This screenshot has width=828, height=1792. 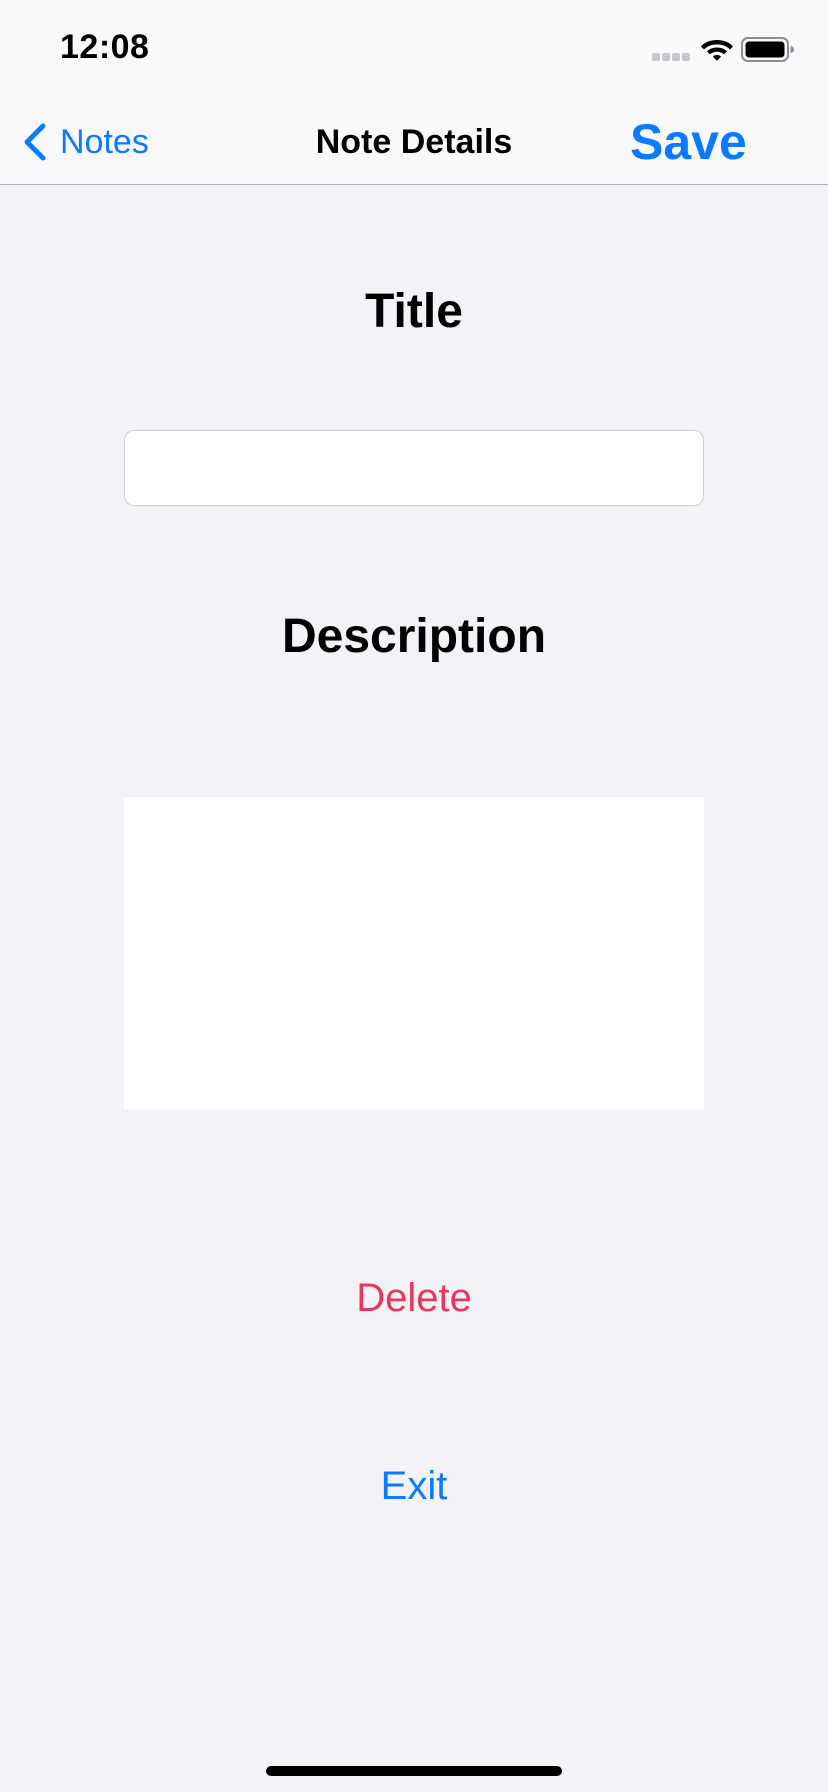 I want to click on title-heading: Title, so click(x=414, y=311).